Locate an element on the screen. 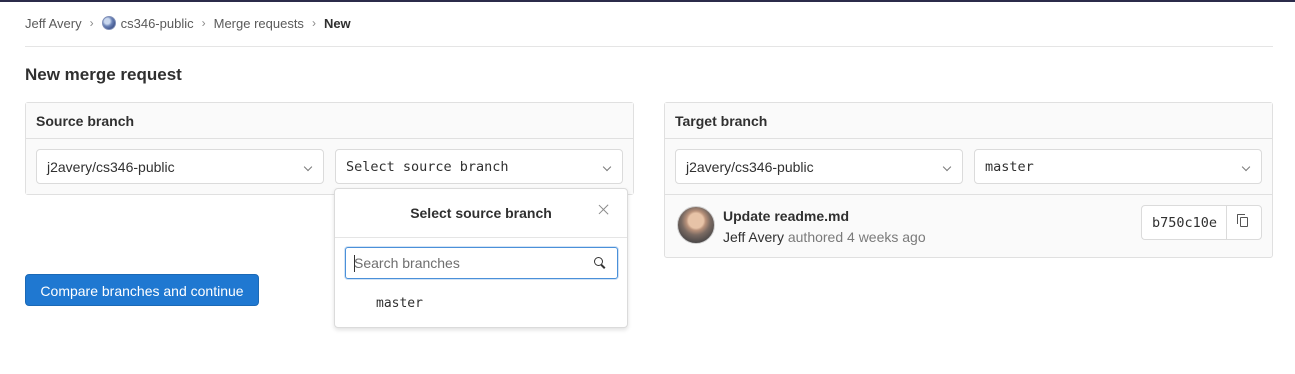 Image resolution: width=1295 pixels, height=374 pixels. source-branch-heading: Source branch is located at coordinates (329, 121).